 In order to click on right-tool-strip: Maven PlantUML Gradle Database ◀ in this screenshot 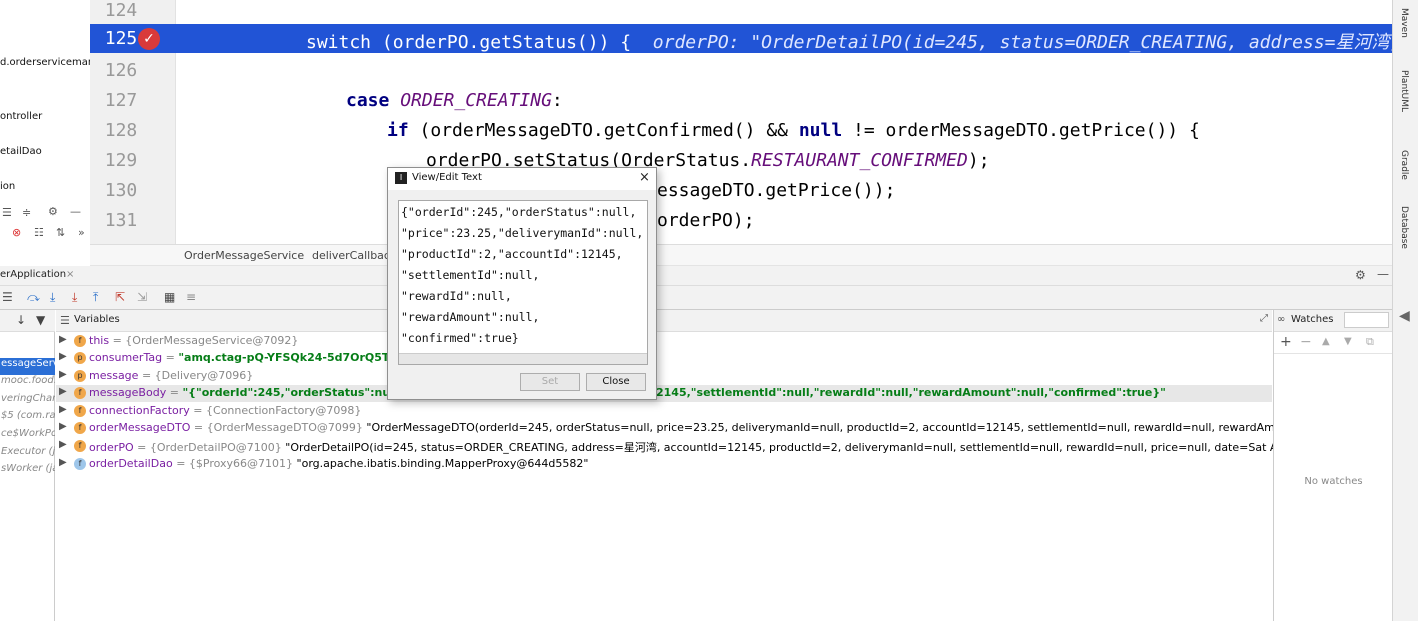, I will do `click(1405, 310)`.